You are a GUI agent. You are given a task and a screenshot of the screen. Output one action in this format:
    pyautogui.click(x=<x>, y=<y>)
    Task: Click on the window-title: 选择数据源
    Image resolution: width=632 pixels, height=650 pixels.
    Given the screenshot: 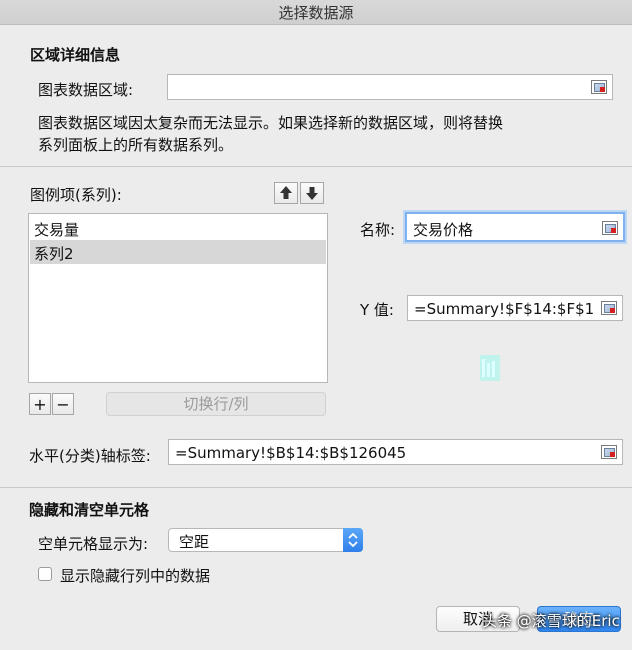 What is the action you would take?
    pyautogui.click(x=316, y=13)
    